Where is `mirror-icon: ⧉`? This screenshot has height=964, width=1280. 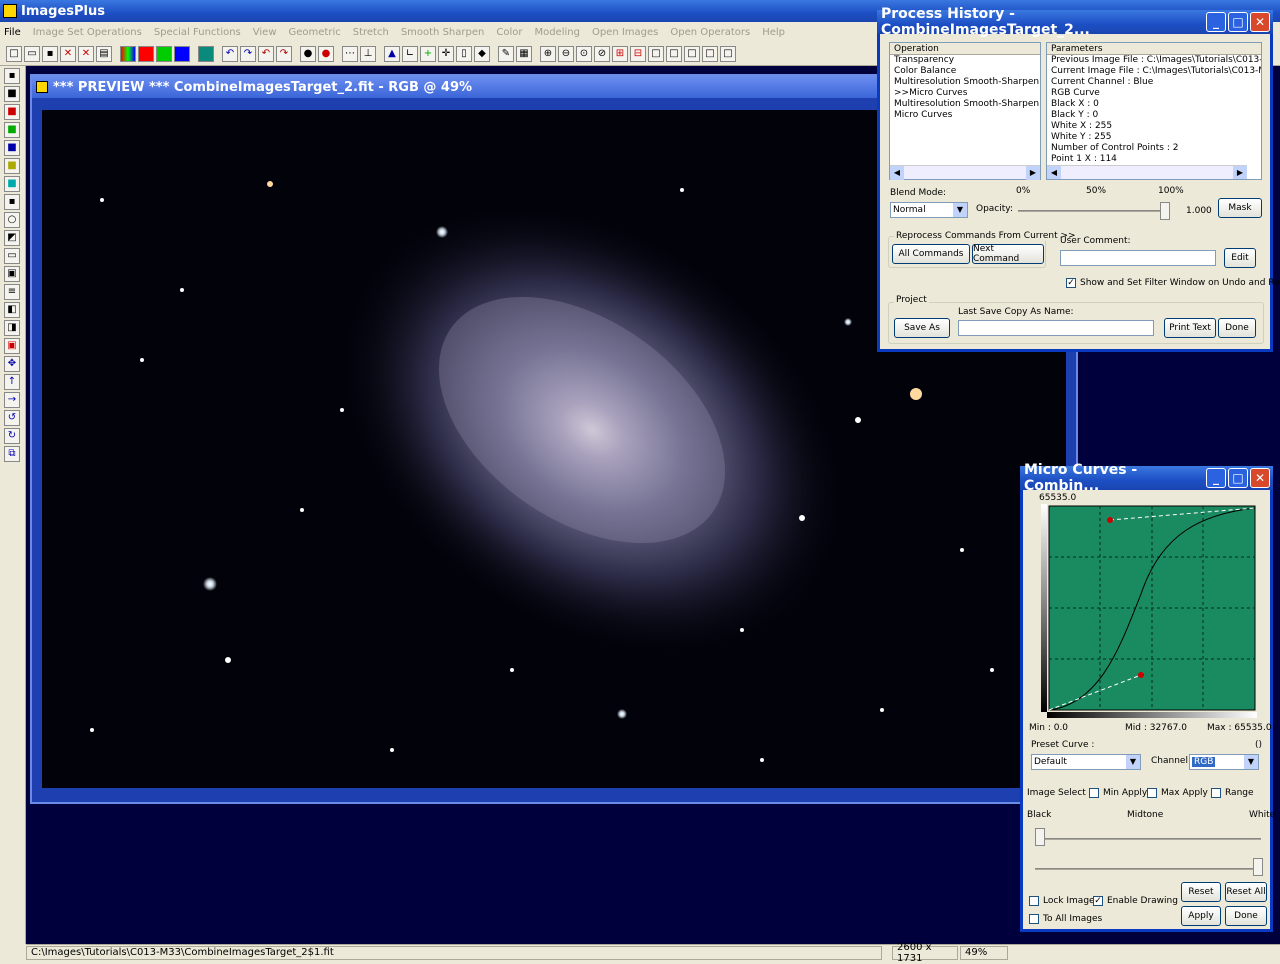
mirror-icon: ⧉ is located at coordinates (12, 454).